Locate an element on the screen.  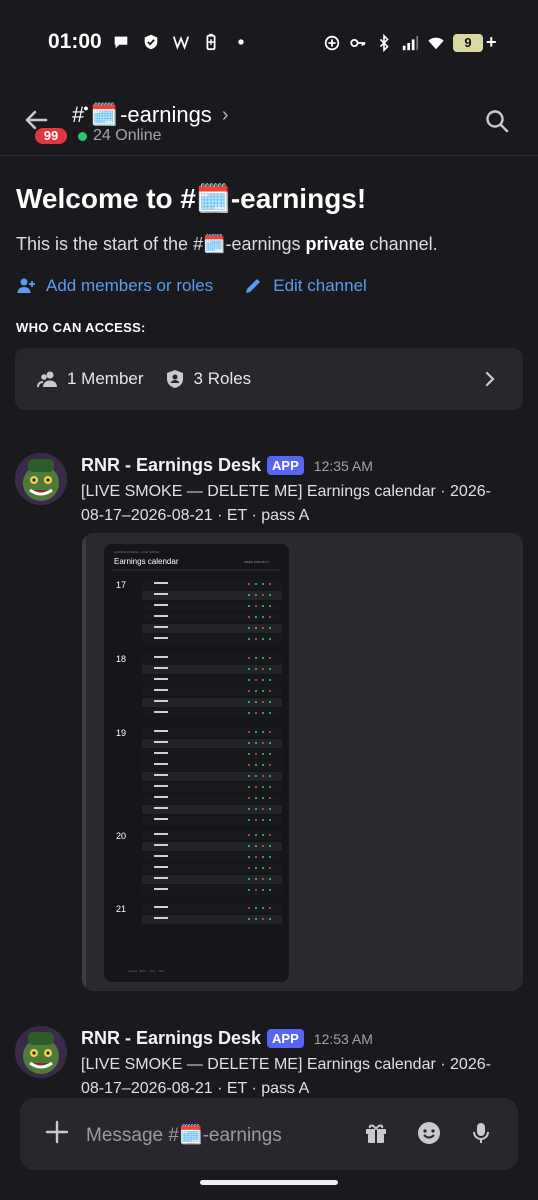
key-icon is located at coordinates (358, 42).